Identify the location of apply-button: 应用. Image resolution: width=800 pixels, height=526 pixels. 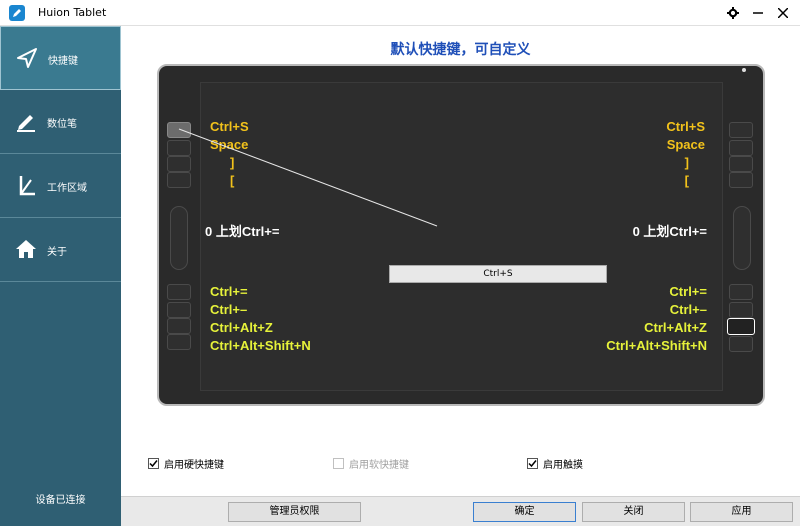
(741, 512).